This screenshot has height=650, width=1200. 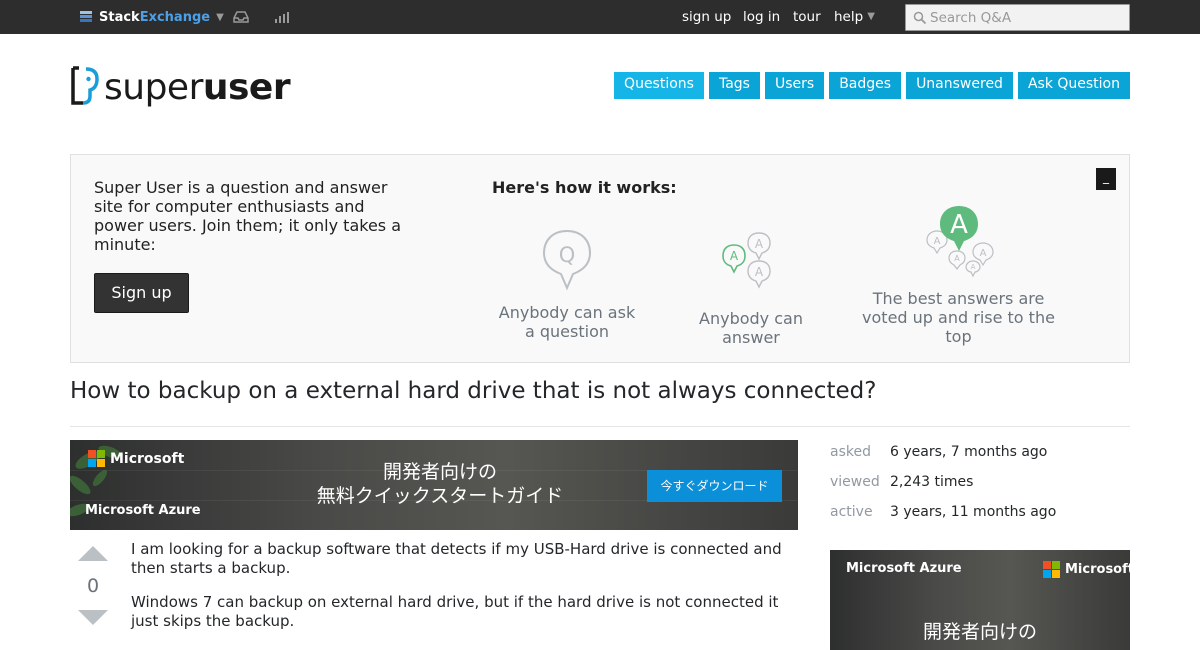 I want to click on question-bubble-icon: Q, so click(x=567, y=260).